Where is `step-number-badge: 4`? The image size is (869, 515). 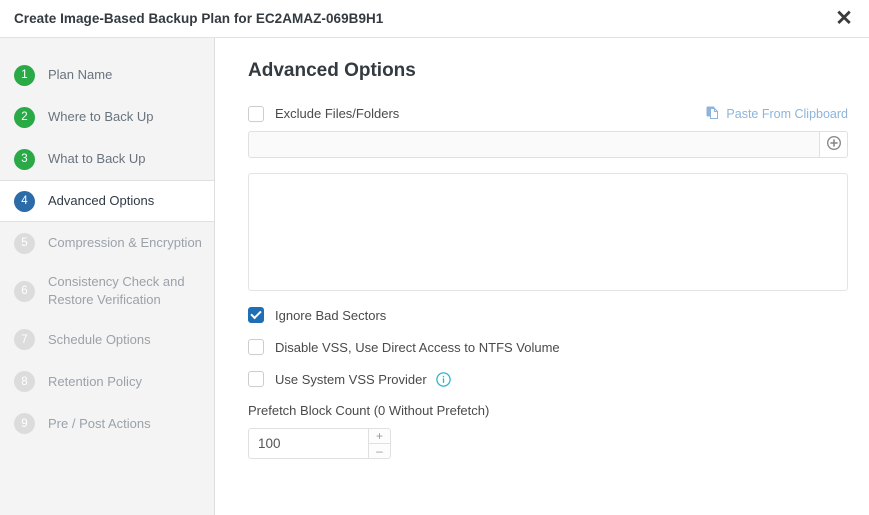
step-number-badge: 4 is located at coordinates (24, 201).